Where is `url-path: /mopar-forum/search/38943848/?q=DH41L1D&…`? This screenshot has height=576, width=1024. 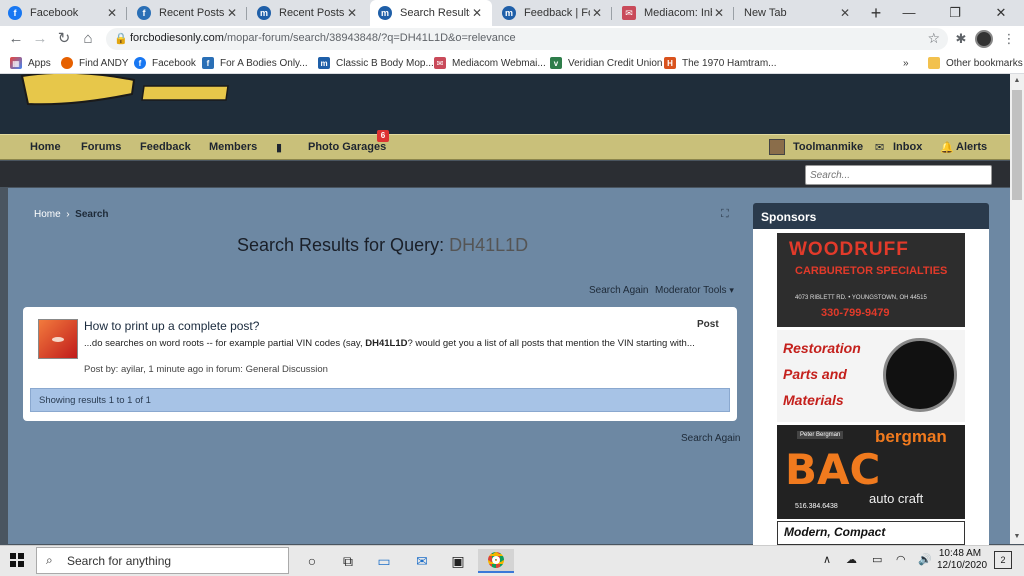
url-path: /mopar-forum/search/38943848/?q=DH41L1D&… is located at coordinates (369, 38).